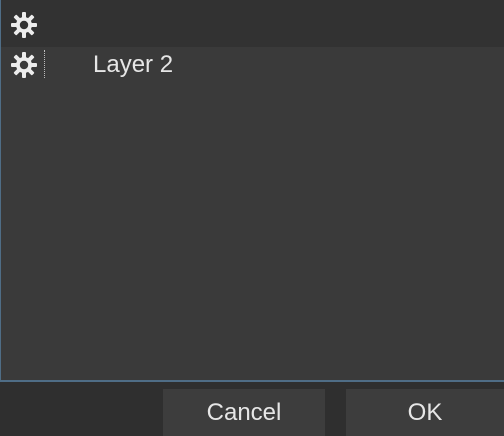 The image size is (504, 436). I want to click on layer-name-label: Layer 2, so click(133, 64).